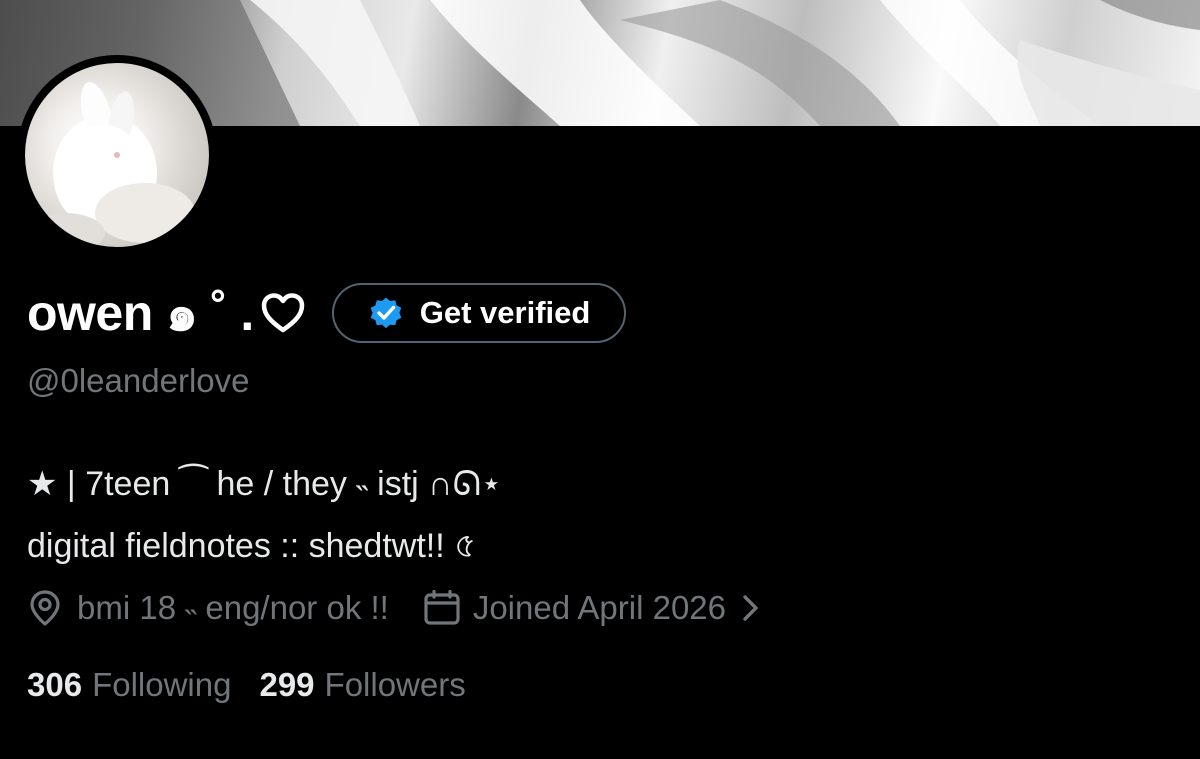 The image size is (1200, 759). What do you see at coordinates (395, 684) in the screenshot?
I see `followers-label: Followers` at bounding box center [395, 684].